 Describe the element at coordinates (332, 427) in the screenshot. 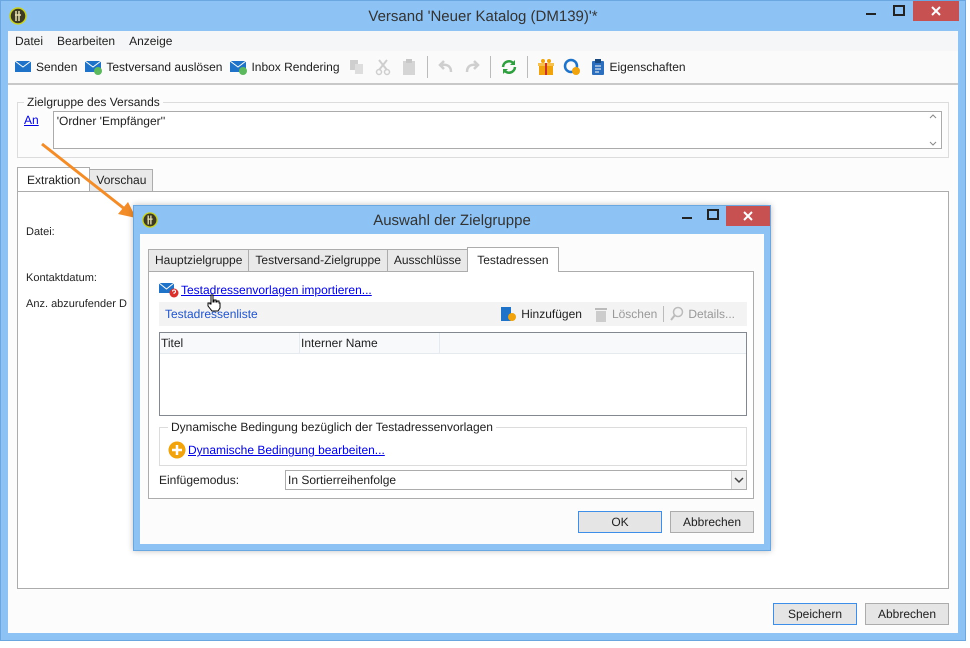

I see `group-title: Dynamische Bedingung bezüglich der Testadressenvorlagen` at that location.